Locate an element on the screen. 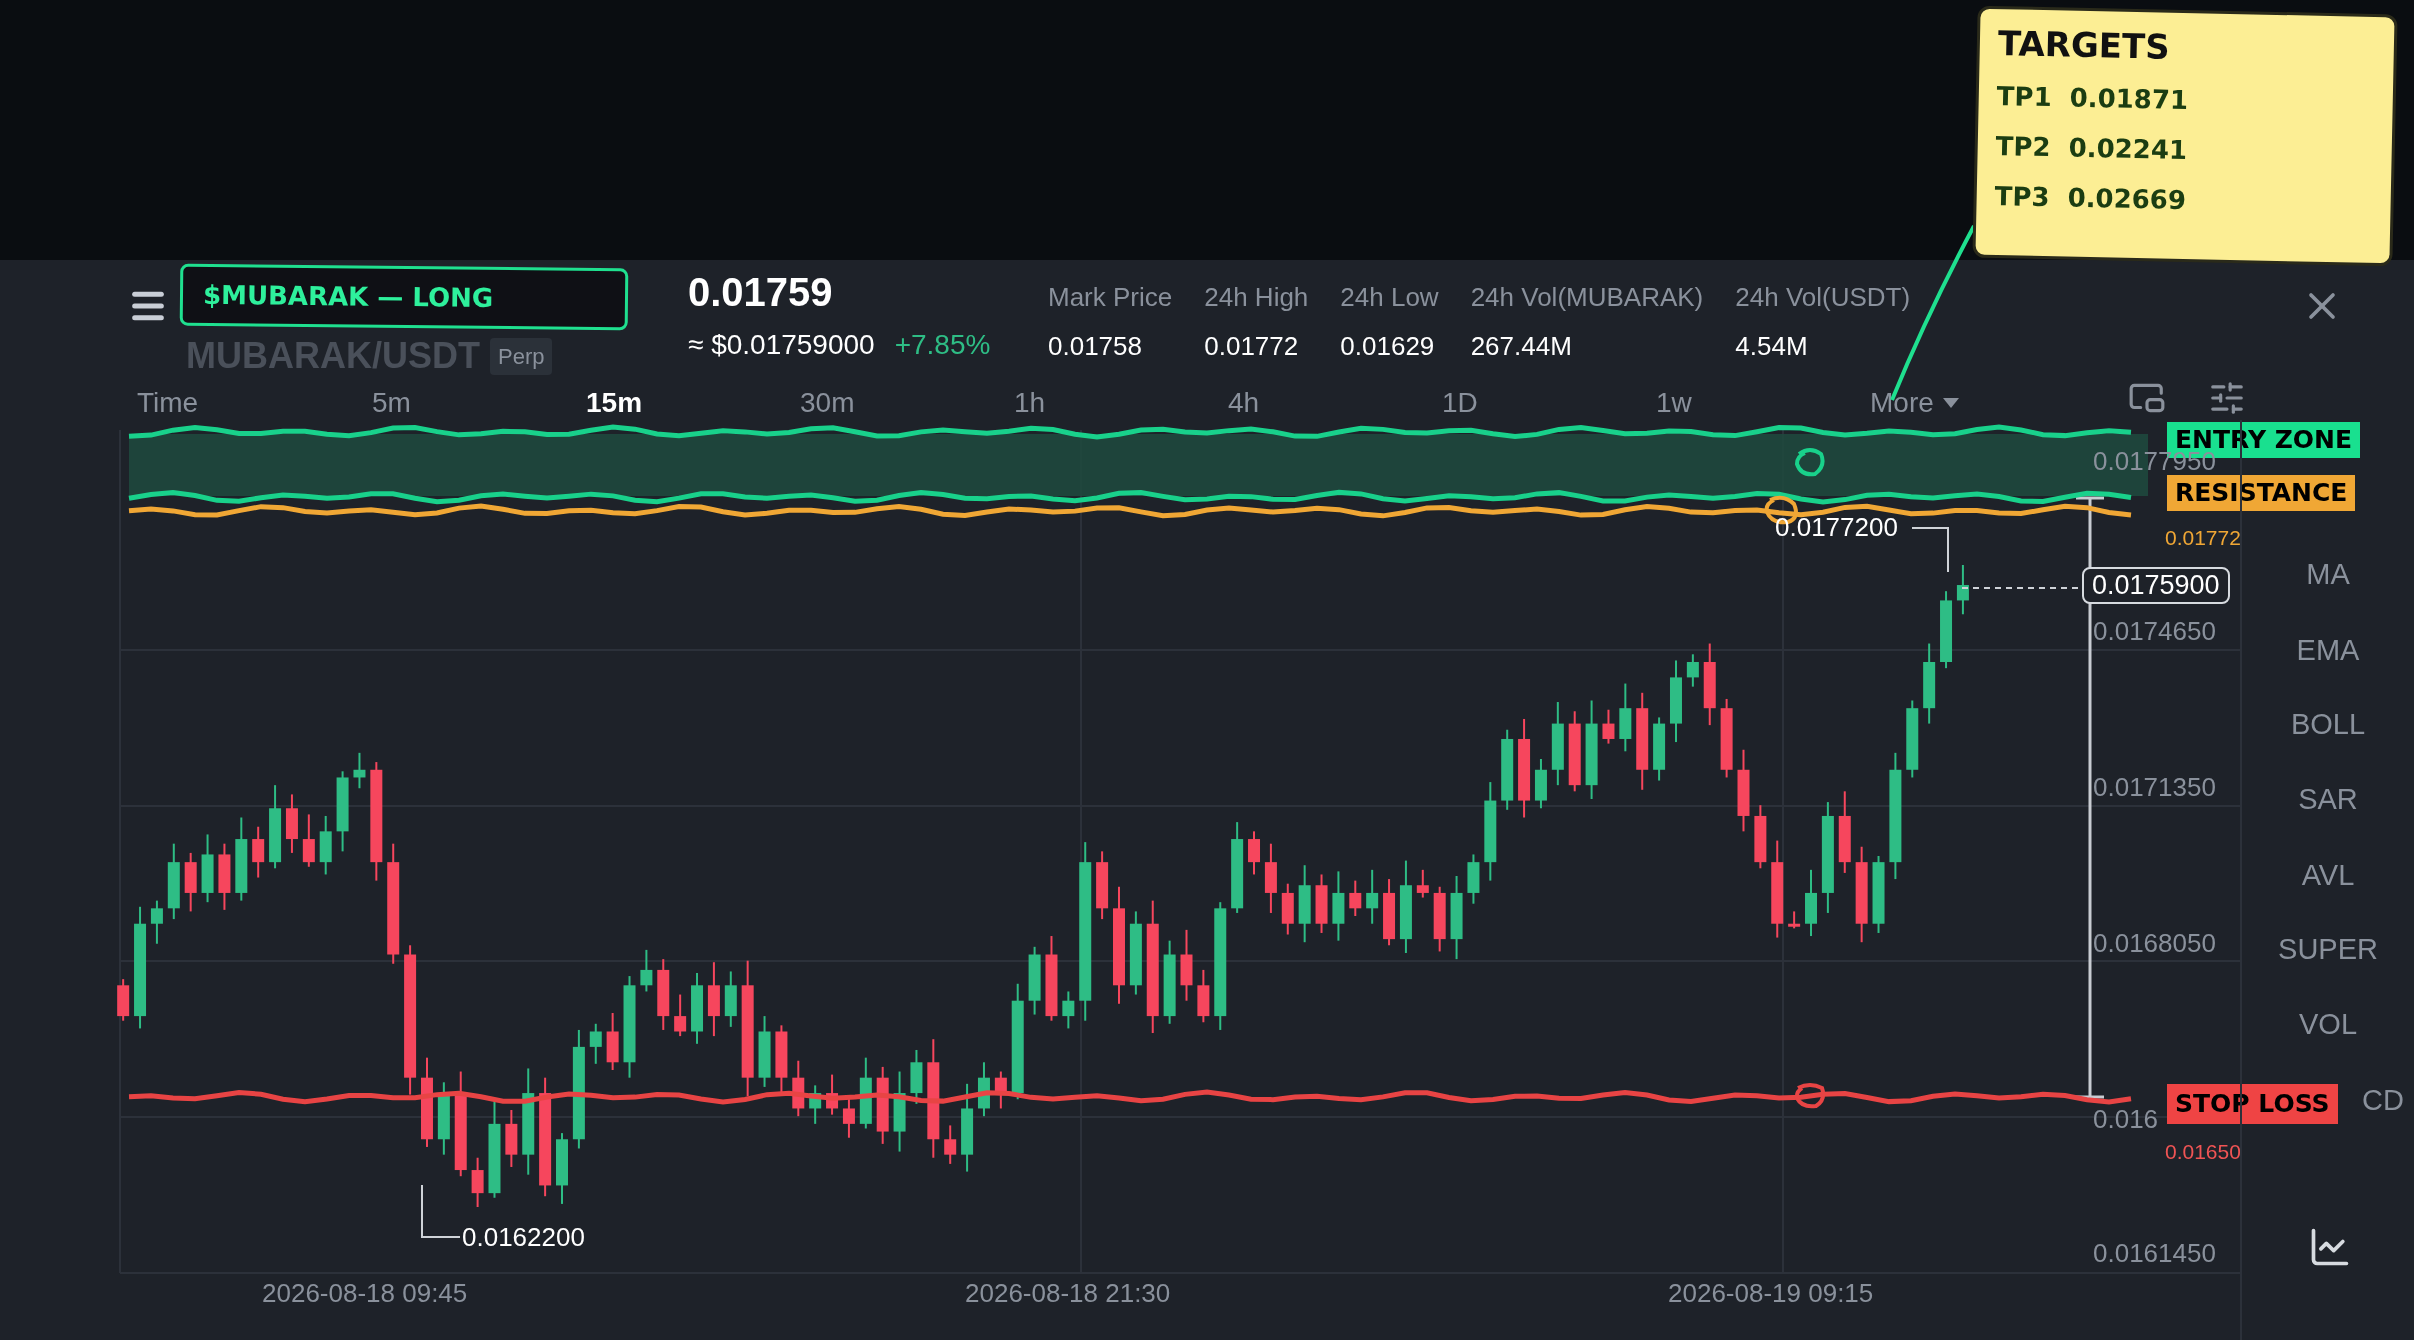 This screenshot has width=2414, height=1340. indicator-tab: SUPER is located at coordinates (2328, 949).